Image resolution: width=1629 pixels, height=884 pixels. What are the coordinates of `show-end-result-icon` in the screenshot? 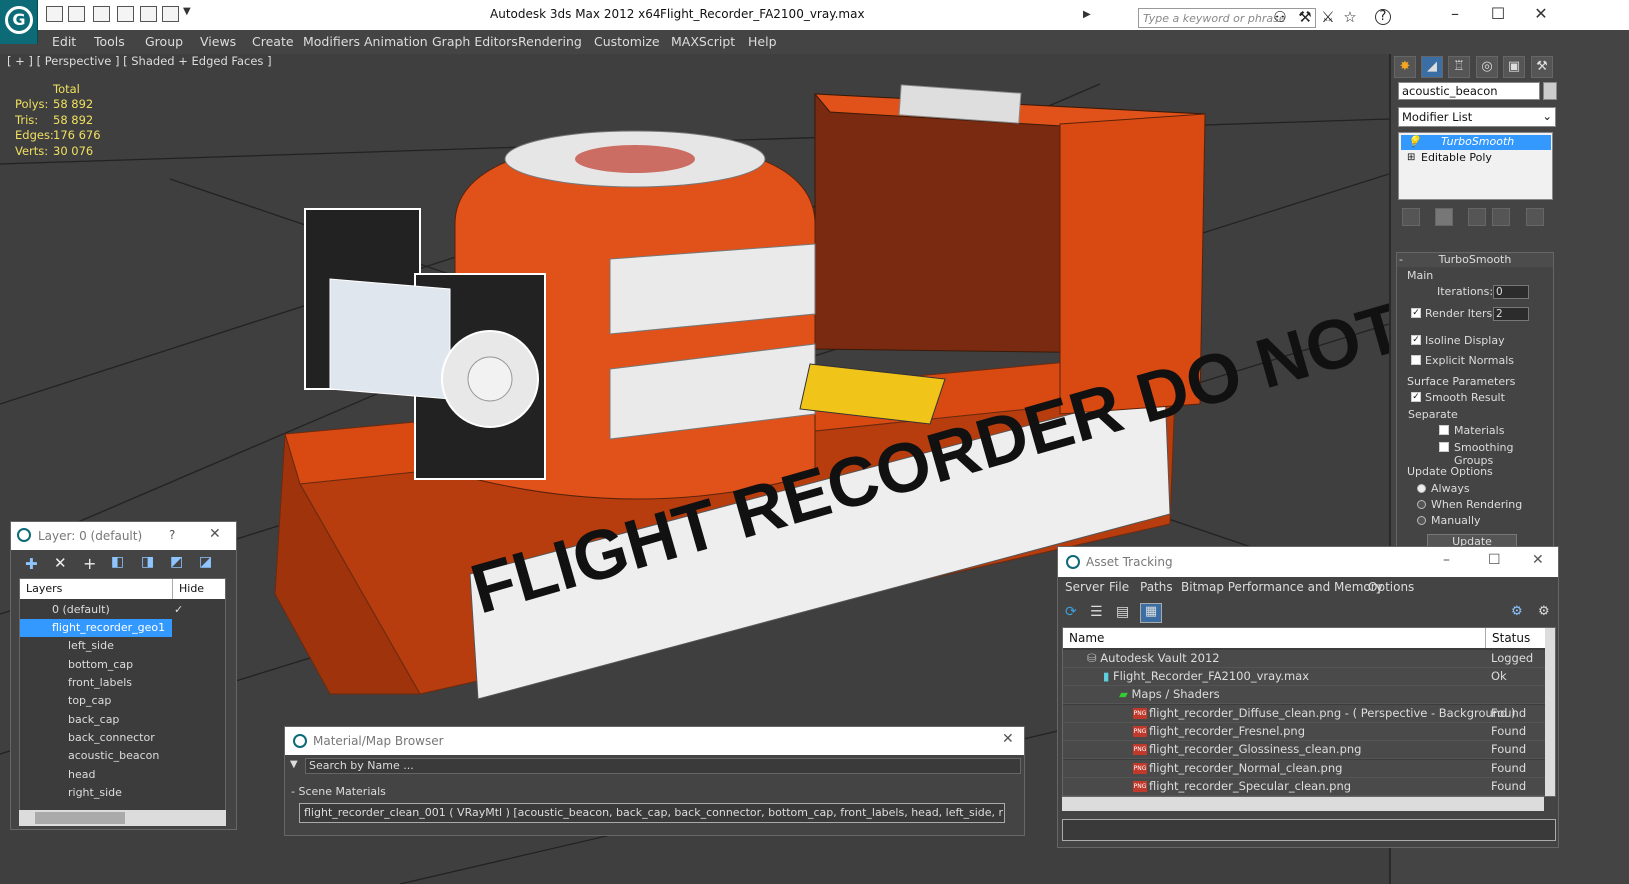 It's located at (1444, 217).